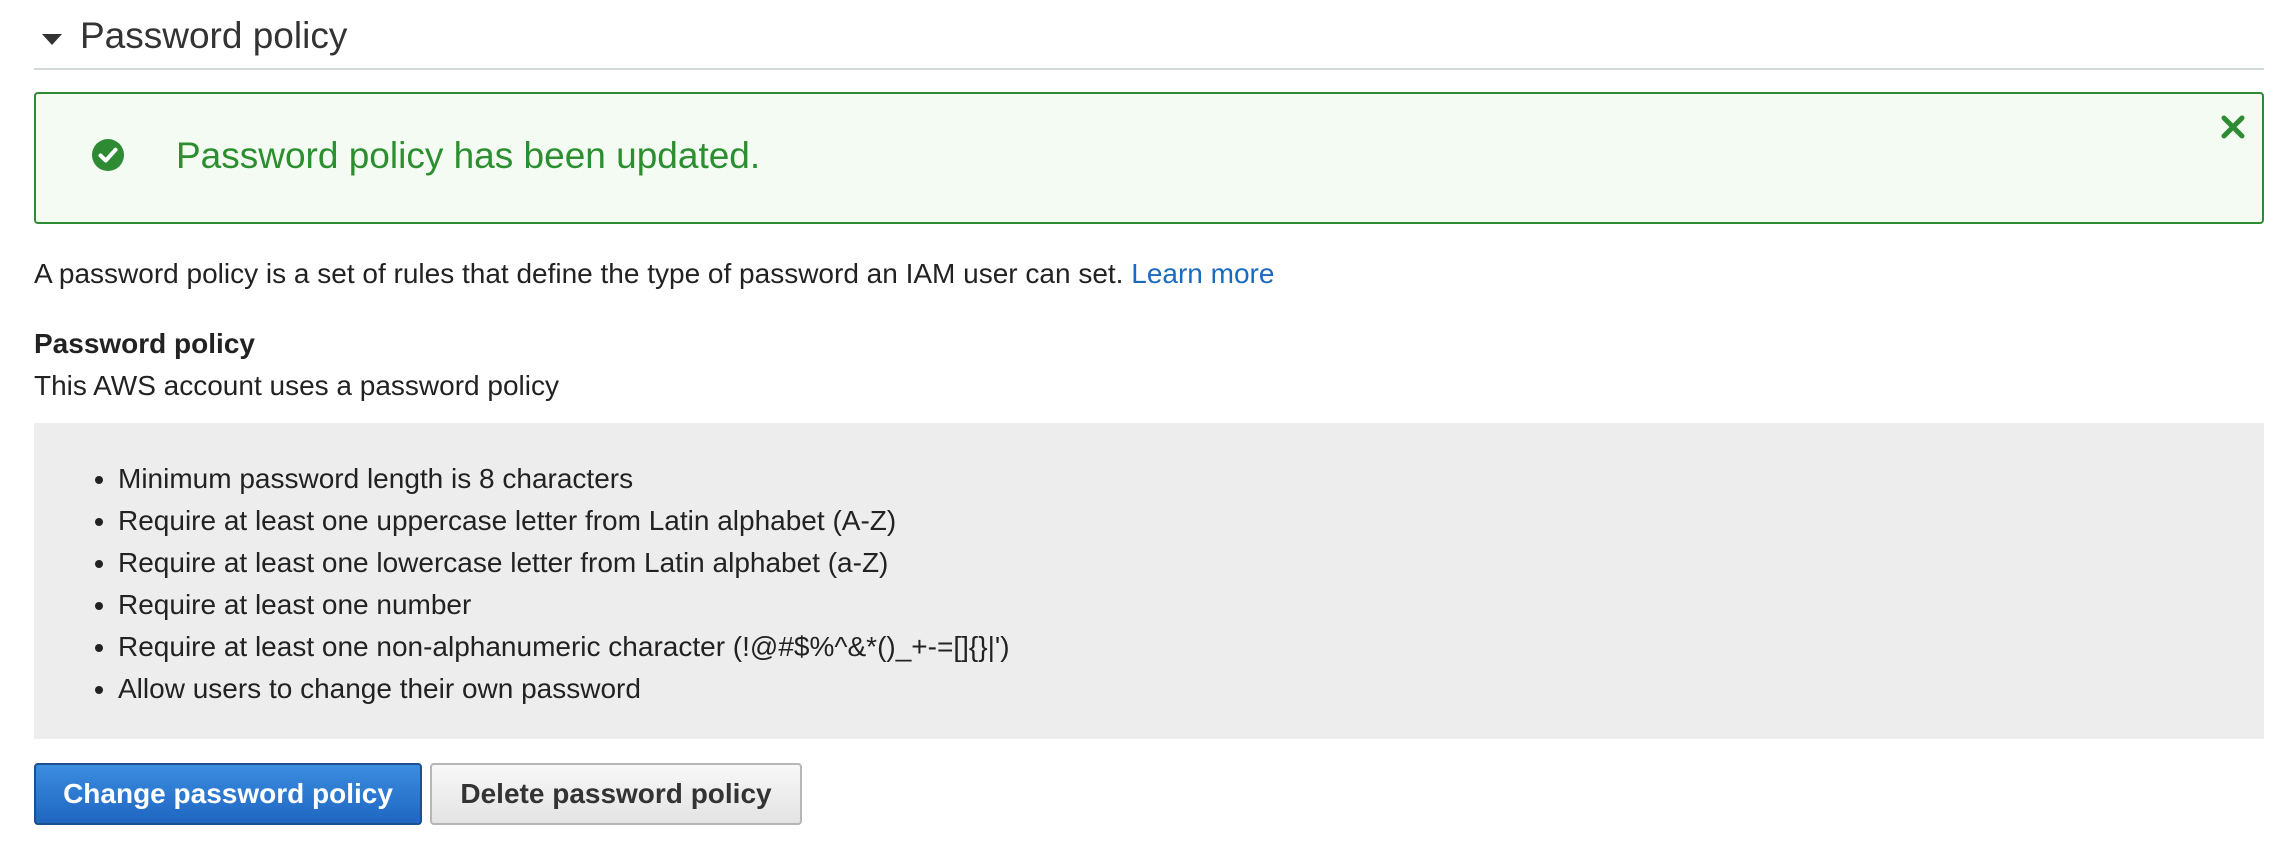 Image resolution: width=2286 pixels, height=850 pixels. What do you see at coordinates (564, 605) in the screenshot?
I see `list-item: Require at least one number` at bounding box center [564, 605].